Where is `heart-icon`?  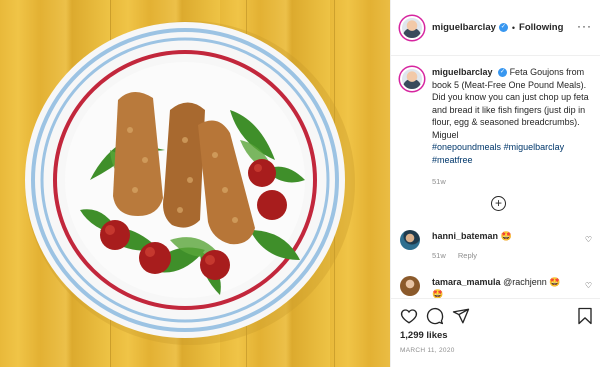 heart-icon is located at coordinates (409, 316).